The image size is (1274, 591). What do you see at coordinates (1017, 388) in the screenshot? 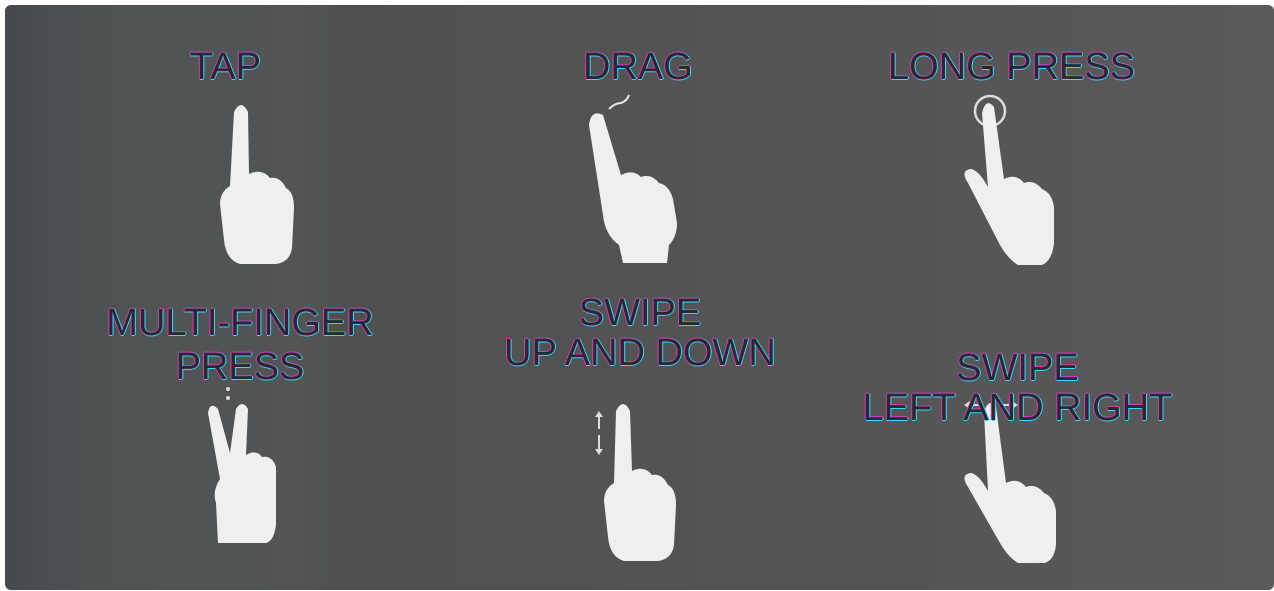
I see `label-swipe-left-right: SWIPE LEFT AND RIGHT` at bounding box center [1017, 388].